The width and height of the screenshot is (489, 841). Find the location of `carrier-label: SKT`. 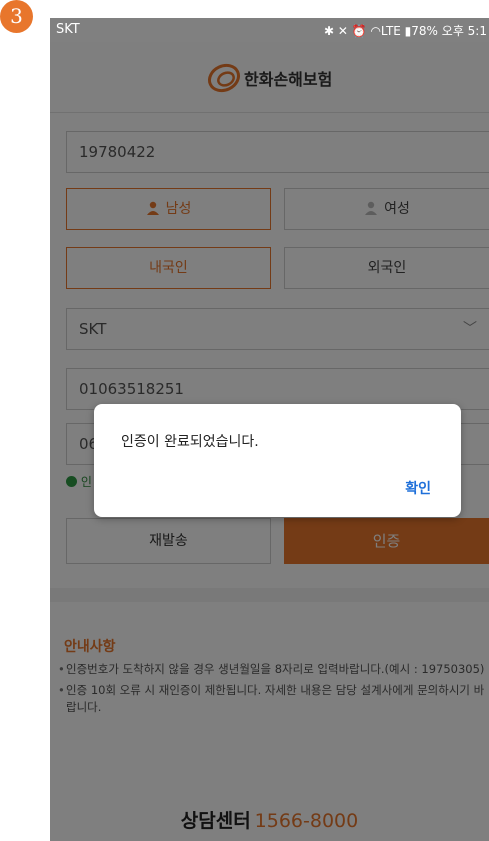

carrier-label: SKT is located at coordinates (68, 29).